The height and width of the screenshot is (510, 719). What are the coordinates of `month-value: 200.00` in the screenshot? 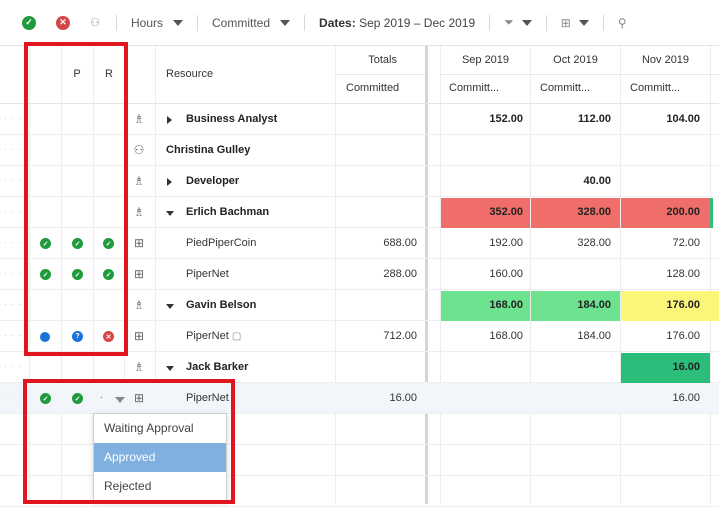 It's located at (683, 212).